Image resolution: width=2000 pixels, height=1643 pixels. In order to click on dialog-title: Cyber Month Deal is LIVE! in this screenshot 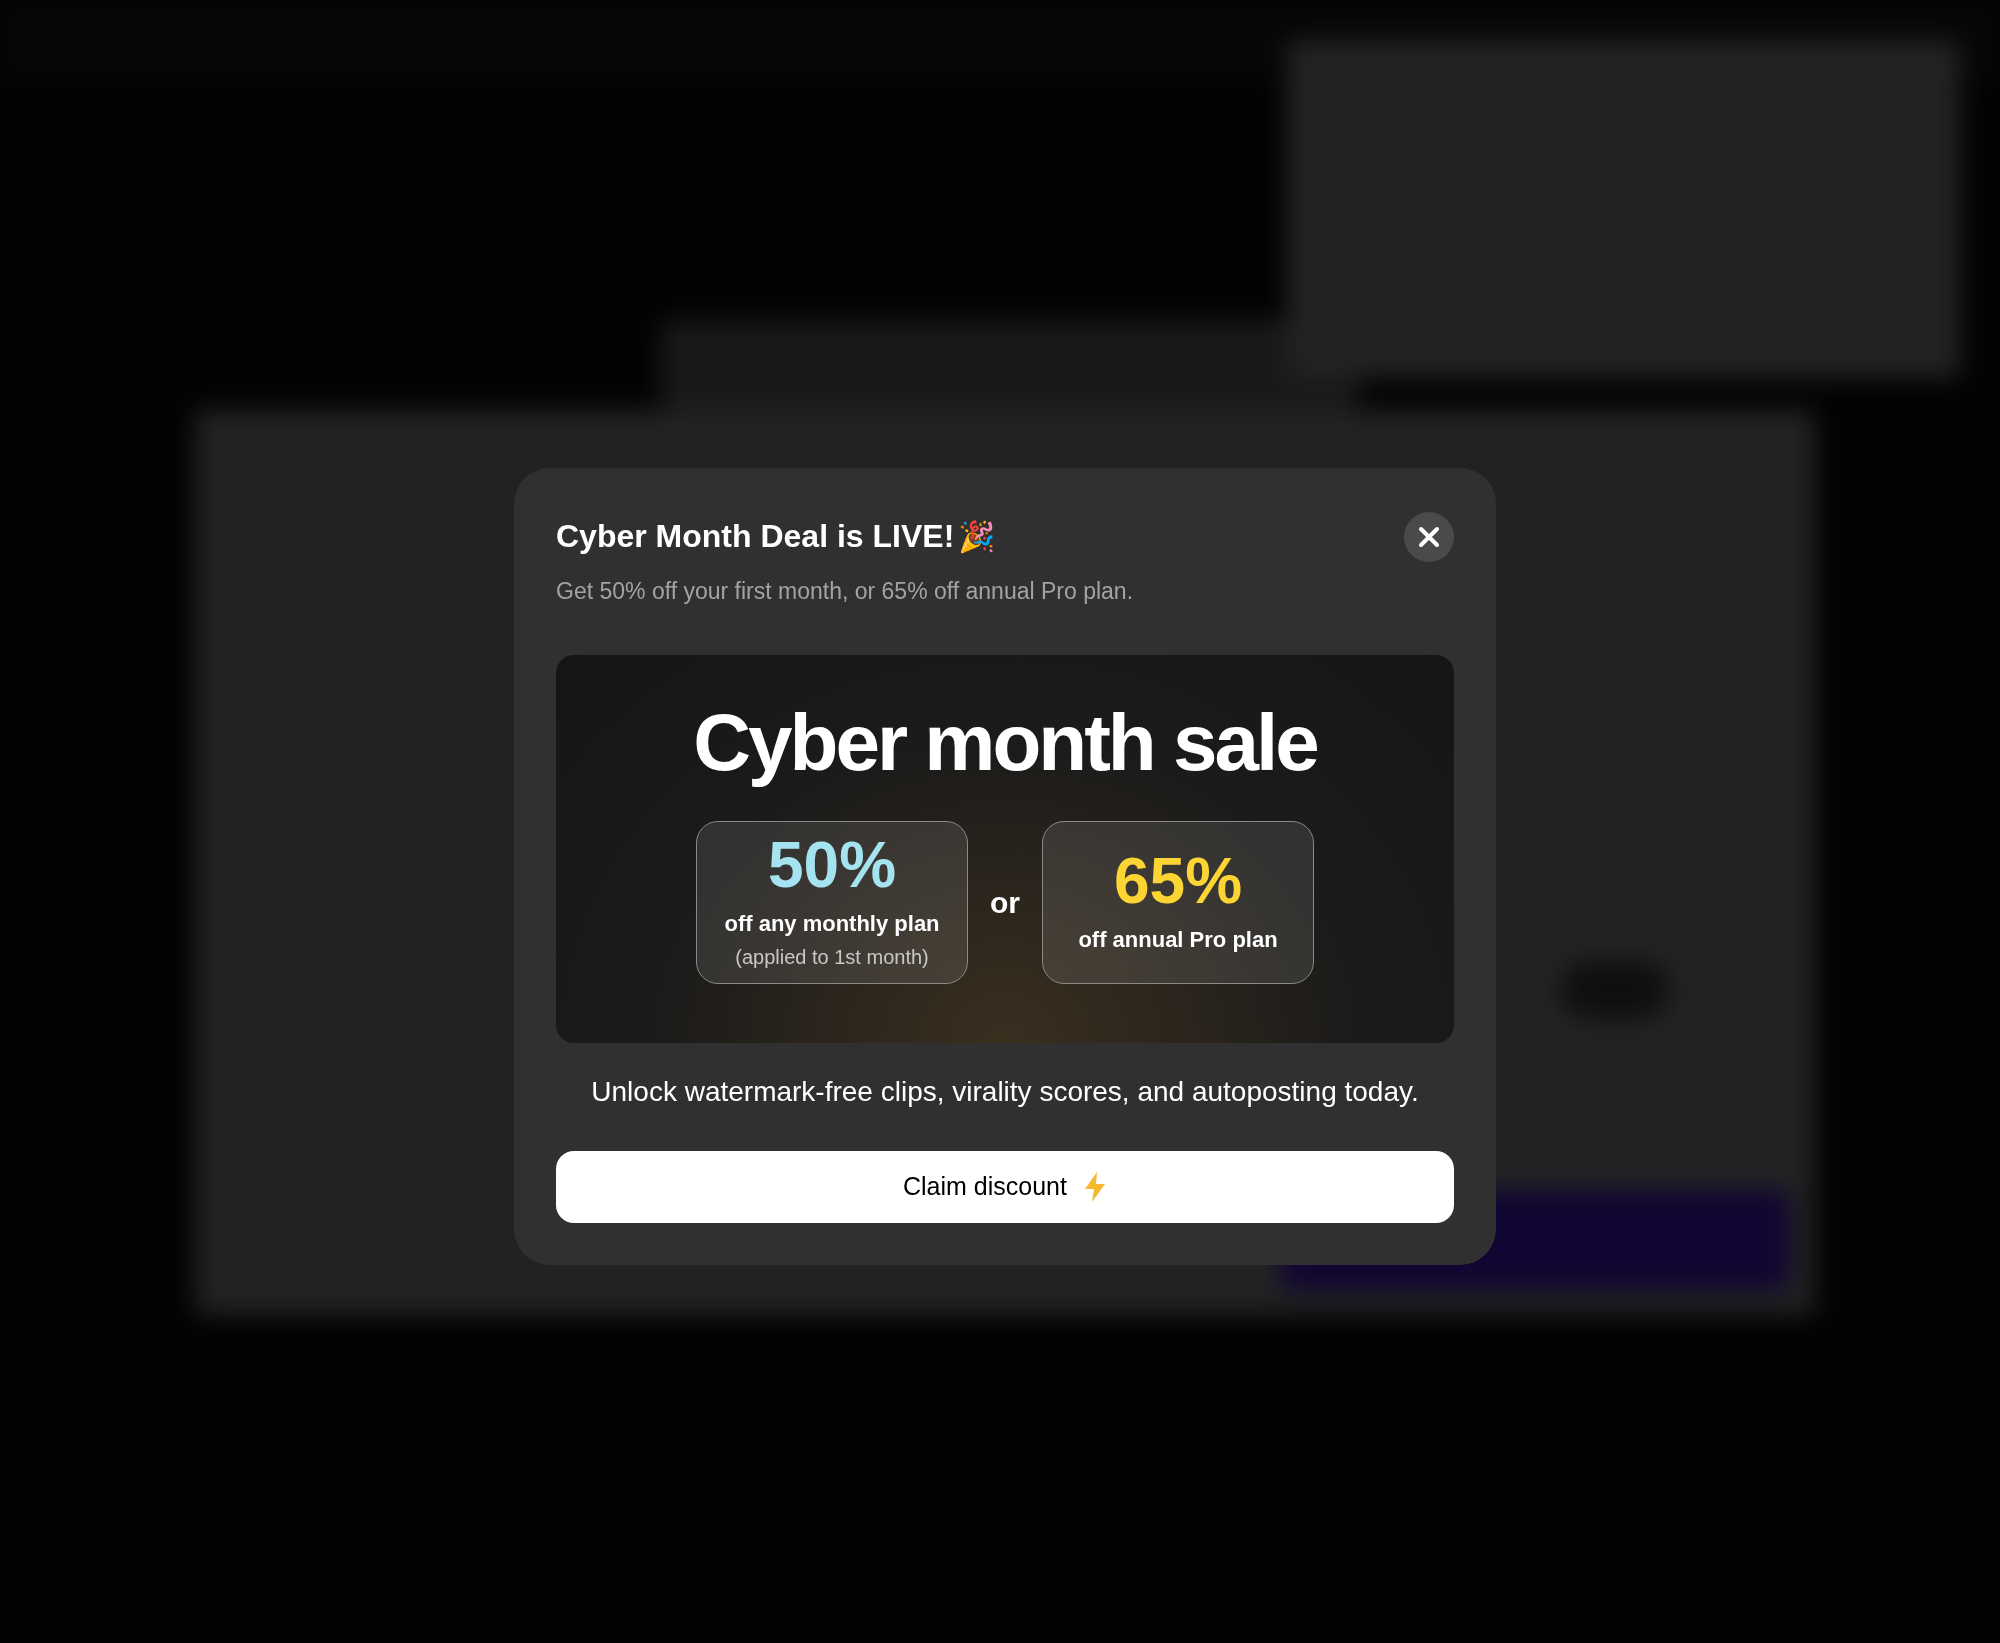, I will do `click(755, 536)`.